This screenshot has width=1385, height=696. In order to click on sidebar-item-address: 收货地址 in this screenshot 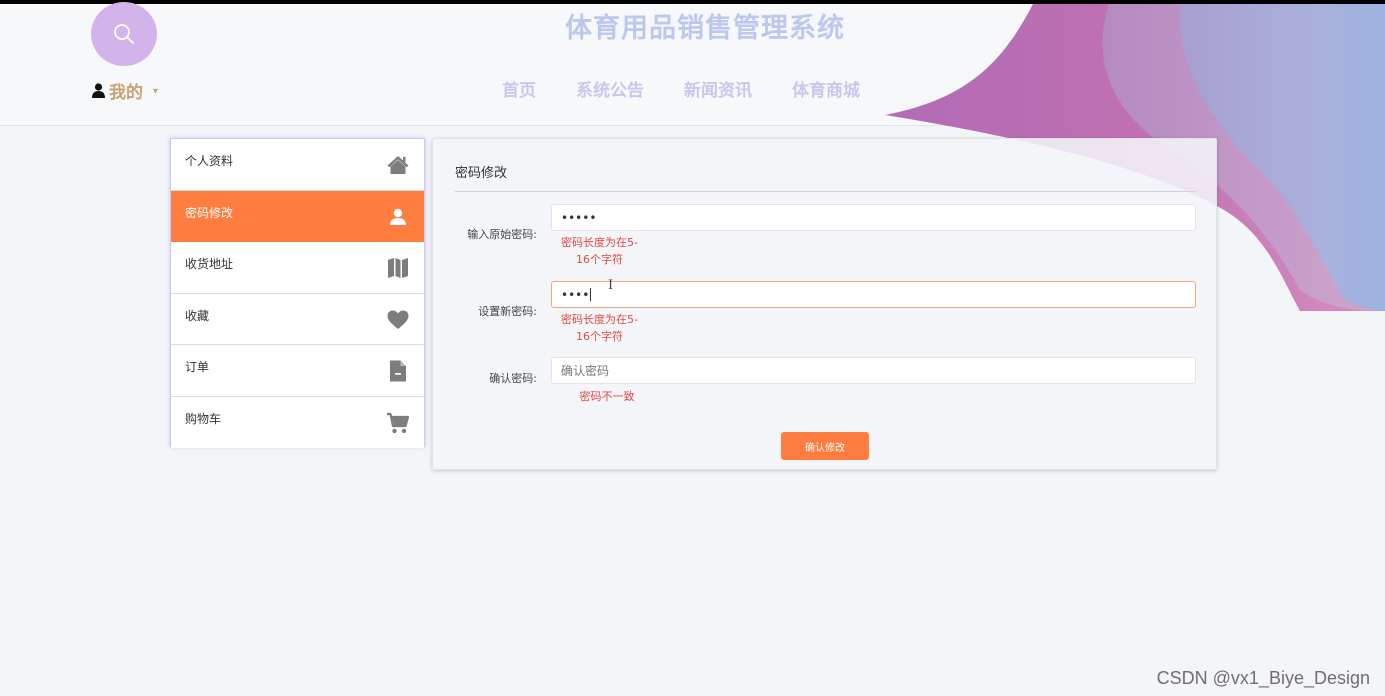, I will do `click(297, 268)`.